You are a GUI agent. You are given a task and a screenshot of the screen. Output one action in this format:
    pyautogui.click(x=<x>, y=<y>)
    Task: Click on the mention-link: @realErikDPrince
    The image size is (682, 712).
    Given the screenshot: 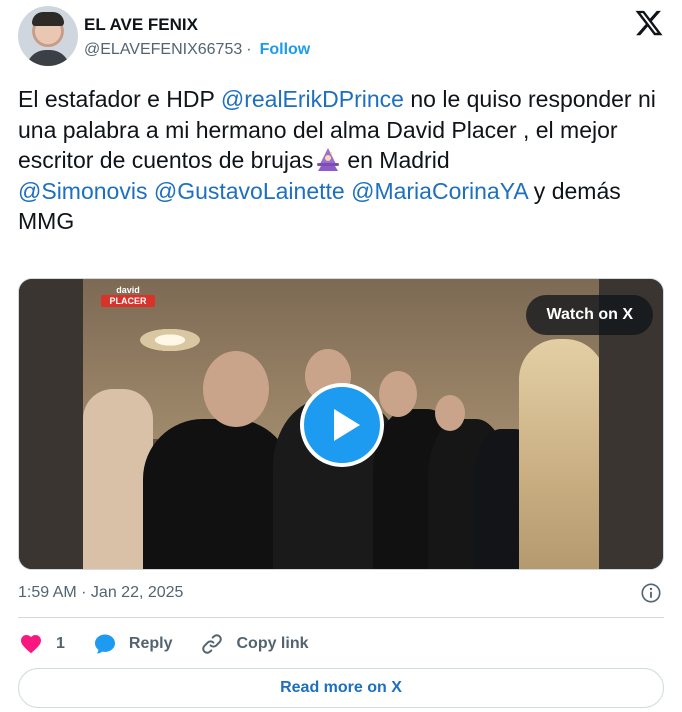 What is the action you would take?
    pyautogui.click(x=312, y=99)
    